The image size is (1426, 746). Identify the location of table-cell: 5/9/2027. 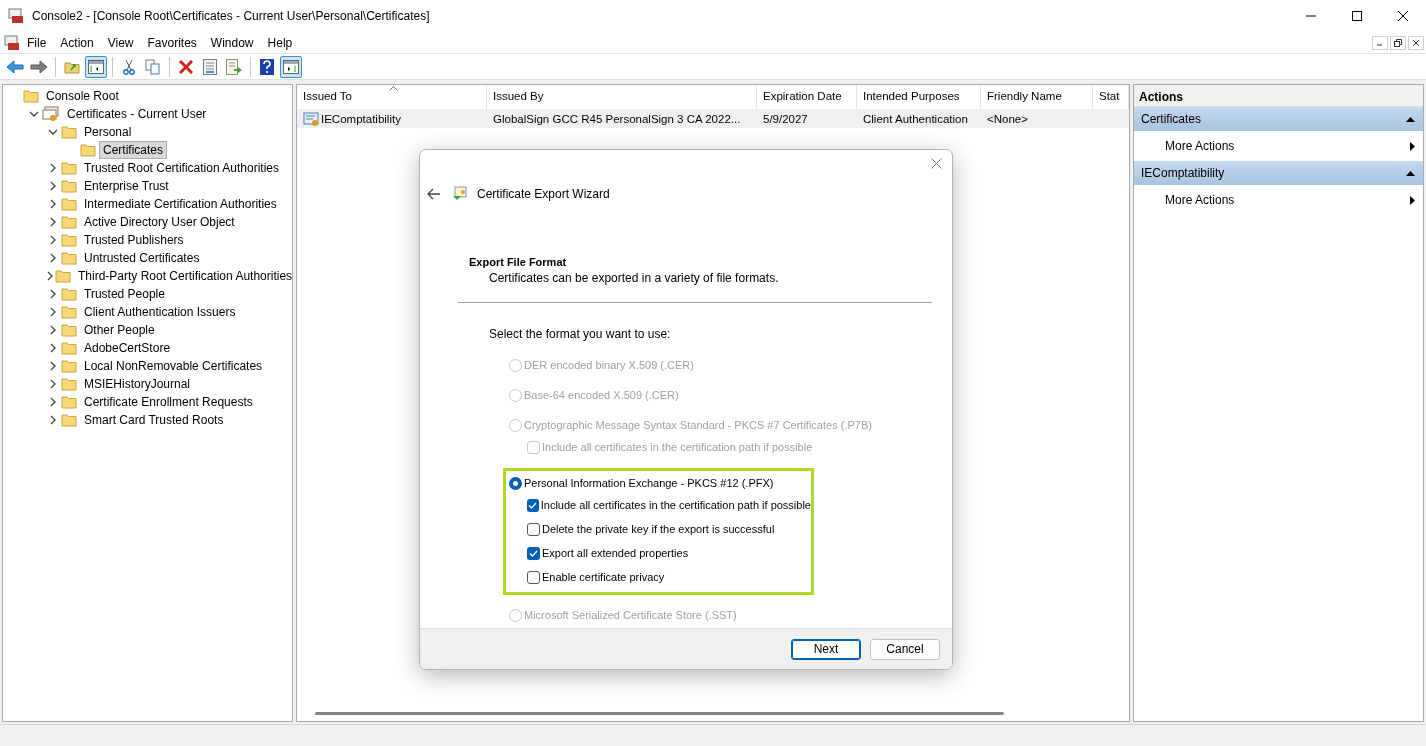
(785, 118).